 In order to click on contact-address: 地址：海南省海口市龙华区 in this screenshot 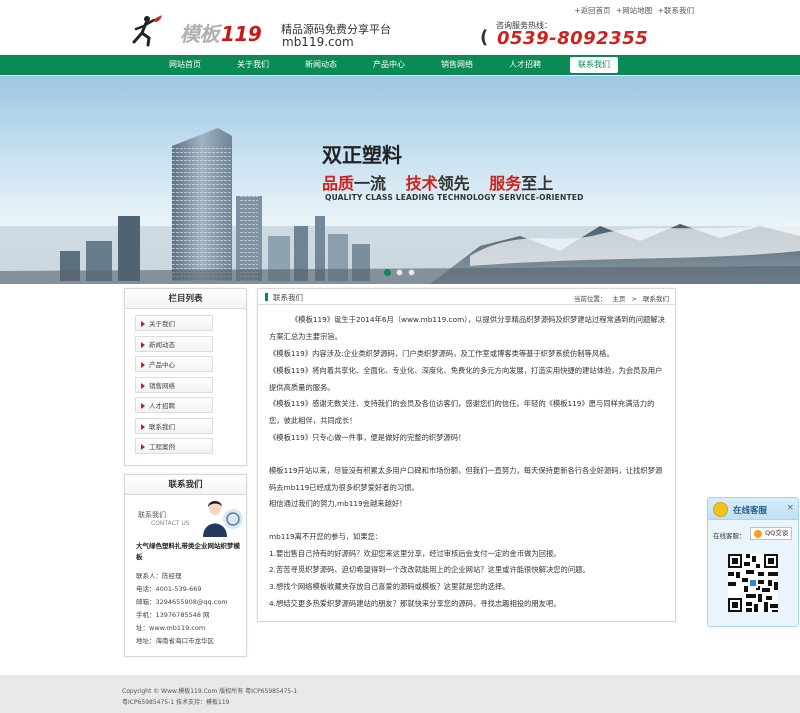, I will do `click(175, 641)`.